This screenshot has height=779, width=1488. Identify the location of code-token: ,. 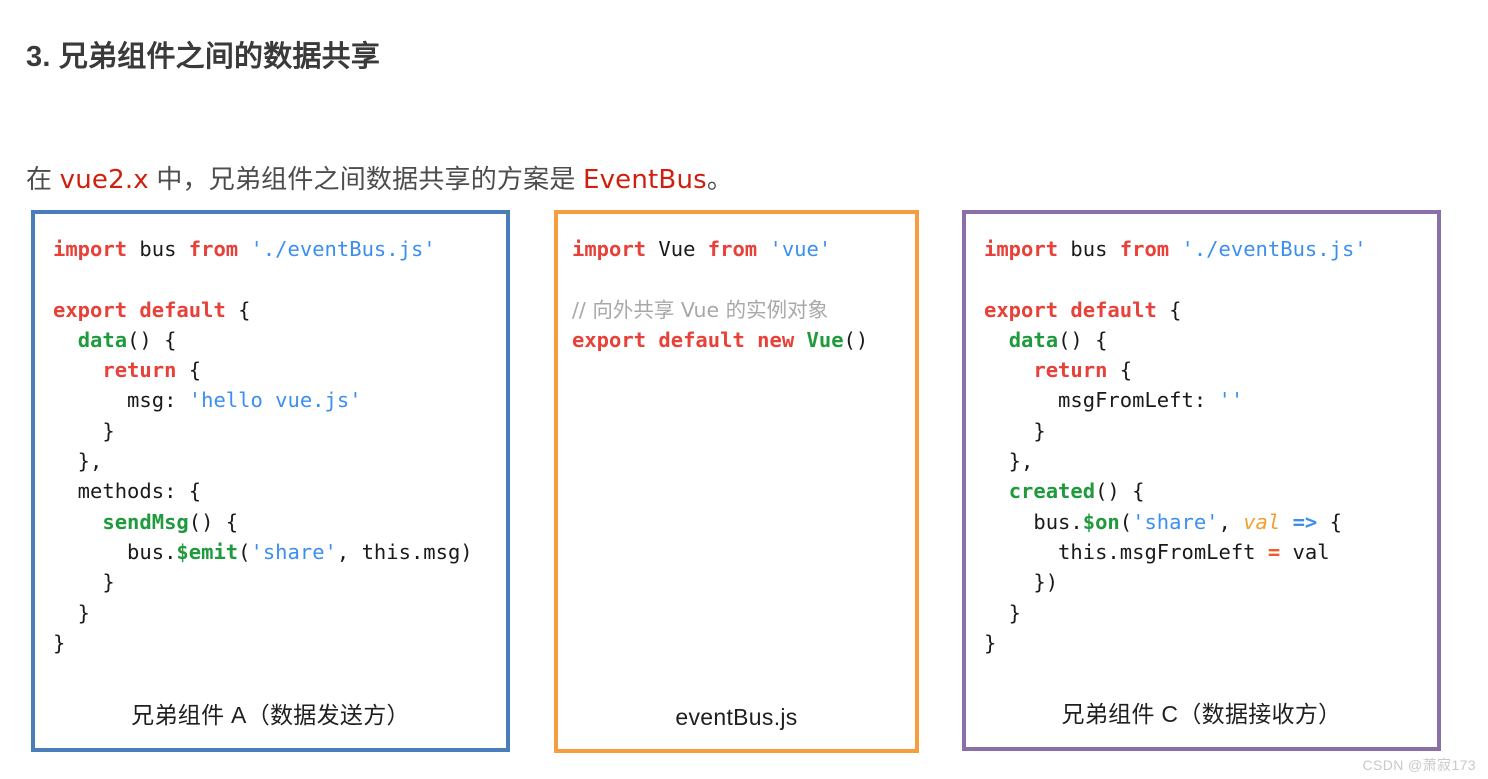
(1231, 521).